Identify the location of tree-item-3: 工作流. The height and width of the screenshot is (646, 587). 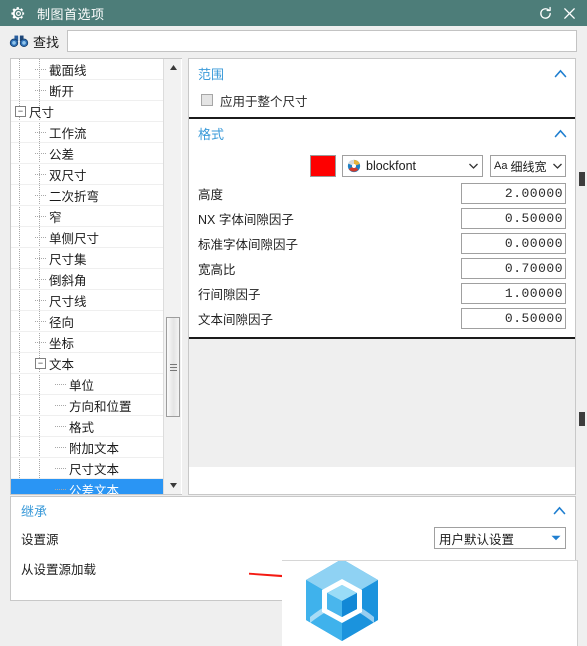
(87, 132).